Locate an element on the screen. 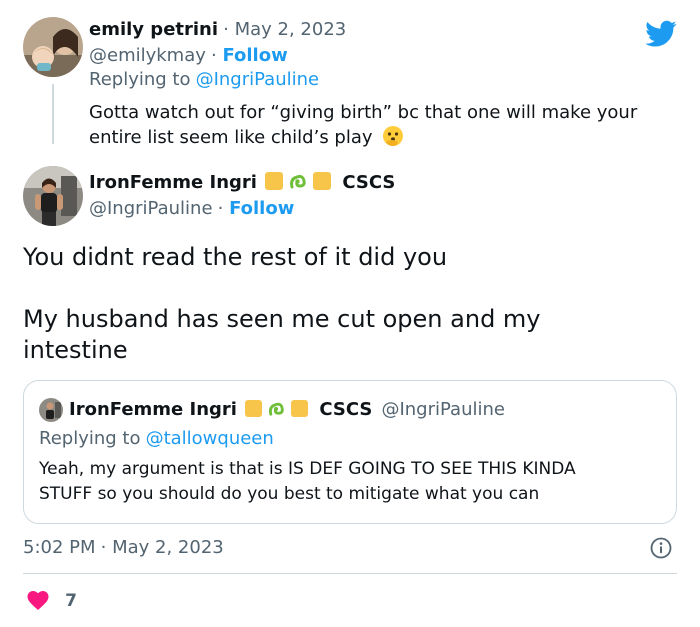 This screenshot has width=700, height=627. replying-to-handle: @IngriPauline is located at coordinates (258, 79).